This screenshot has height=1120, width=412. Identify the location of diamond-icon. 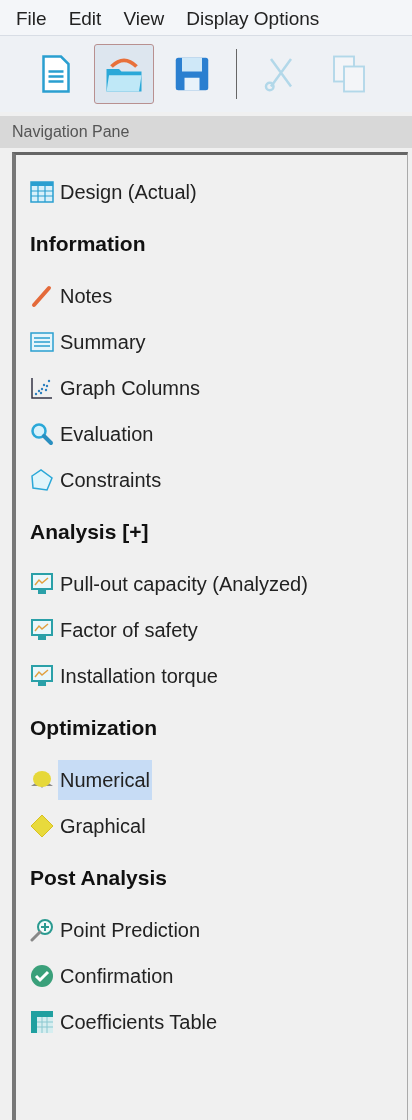
(42, 826).